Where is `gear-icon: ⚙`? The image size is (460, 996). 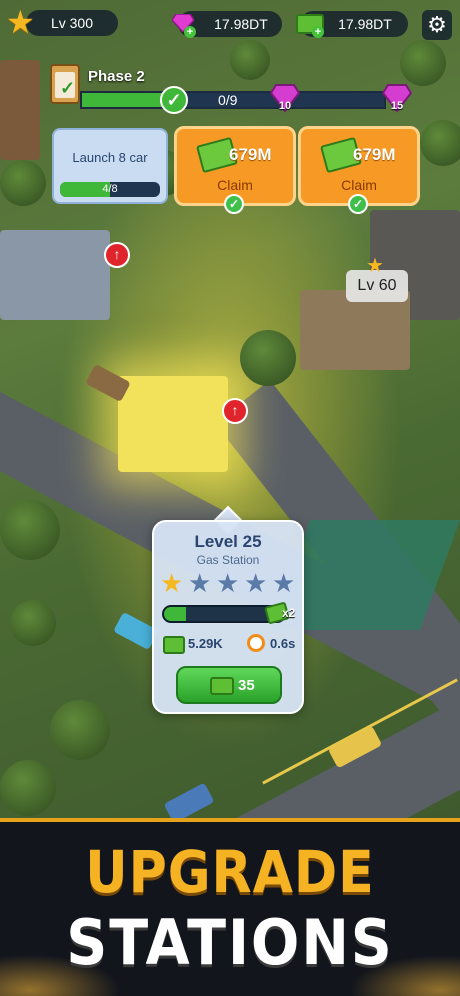
gear-icon: ⚙ is located at coordinates (437, 24).